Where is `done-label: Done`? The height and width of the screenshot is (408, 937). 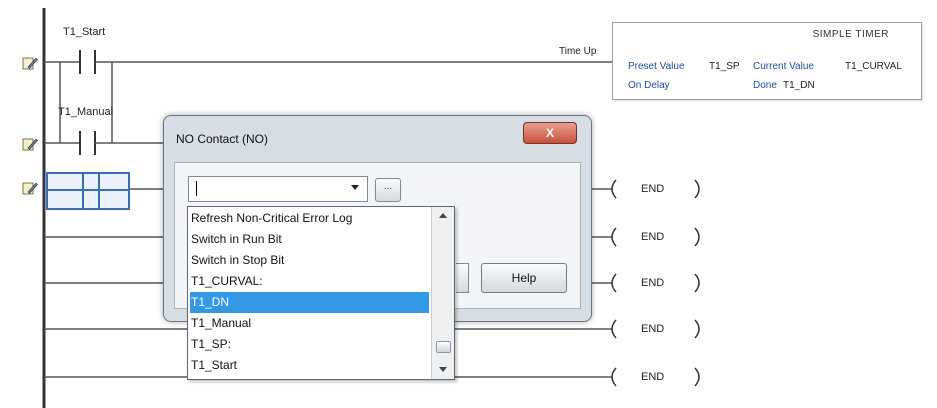
done-label: Done is located at coordinates (765, 85).